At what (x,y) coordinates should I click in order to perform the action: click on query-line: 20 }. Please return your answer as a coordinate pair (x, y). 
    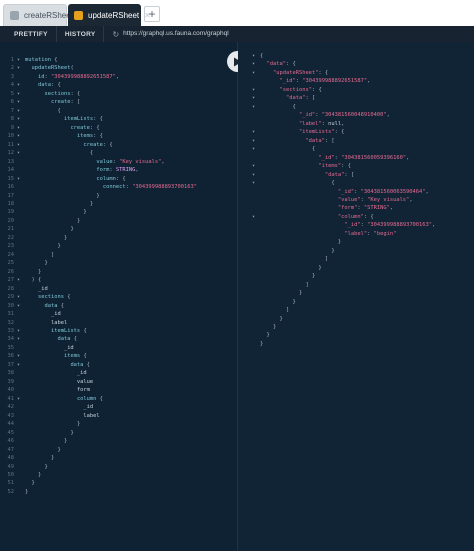
    Looking at the image, I should click on (119, 221).